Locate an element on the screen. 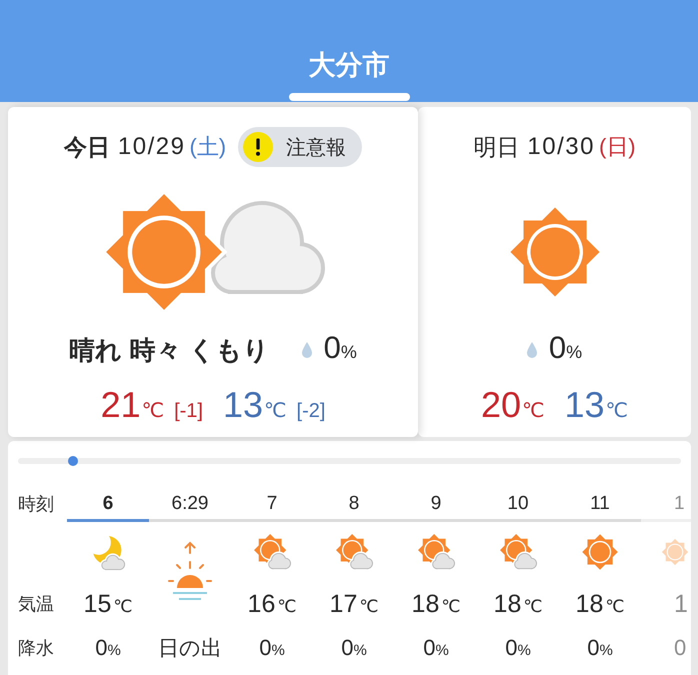 This screenshot has width=698, height=675. hour-temp: 16℃ is located at coordinates (272, 604).